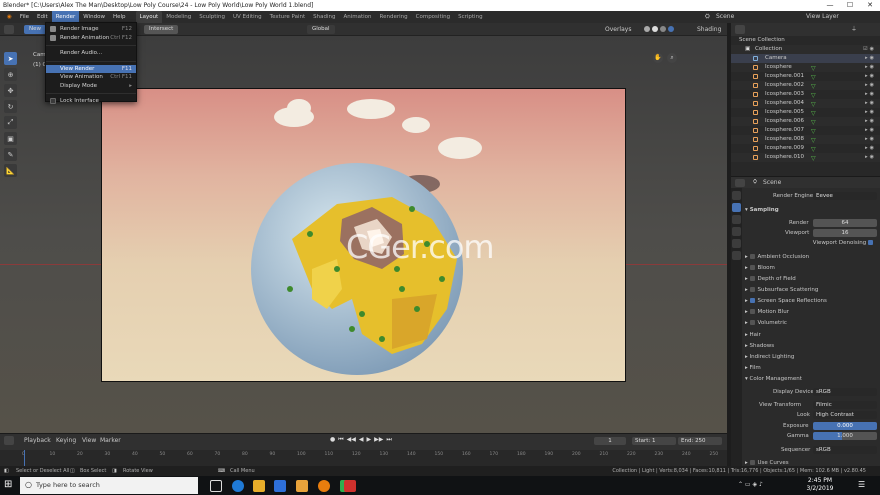  I want to click on keying-menu: Keying, so click(66, 440).